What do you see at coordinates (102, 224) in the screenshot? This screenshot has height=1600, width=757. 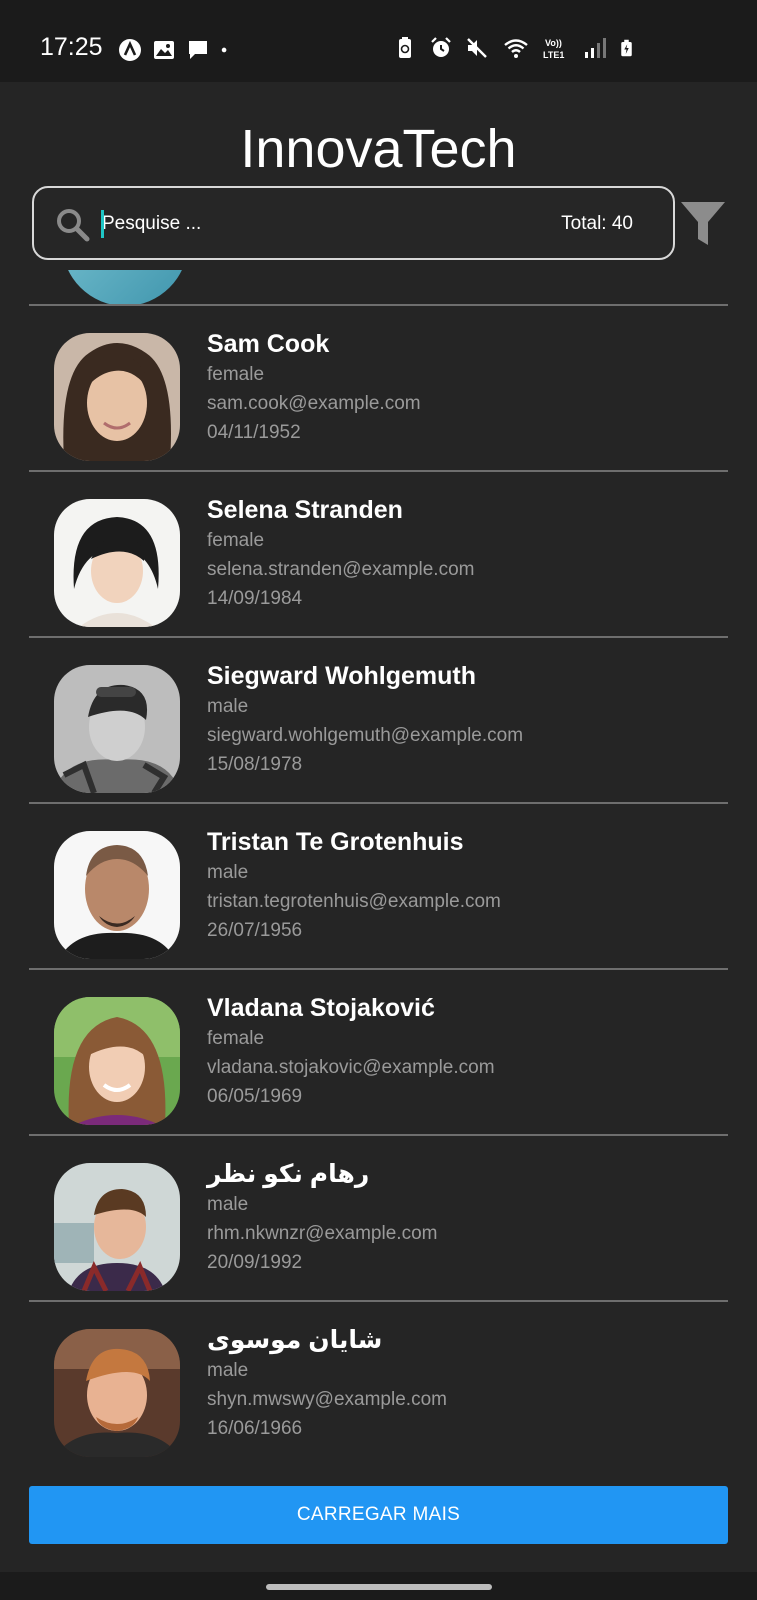 I see `text-caret` at bounding box center [102, 224].